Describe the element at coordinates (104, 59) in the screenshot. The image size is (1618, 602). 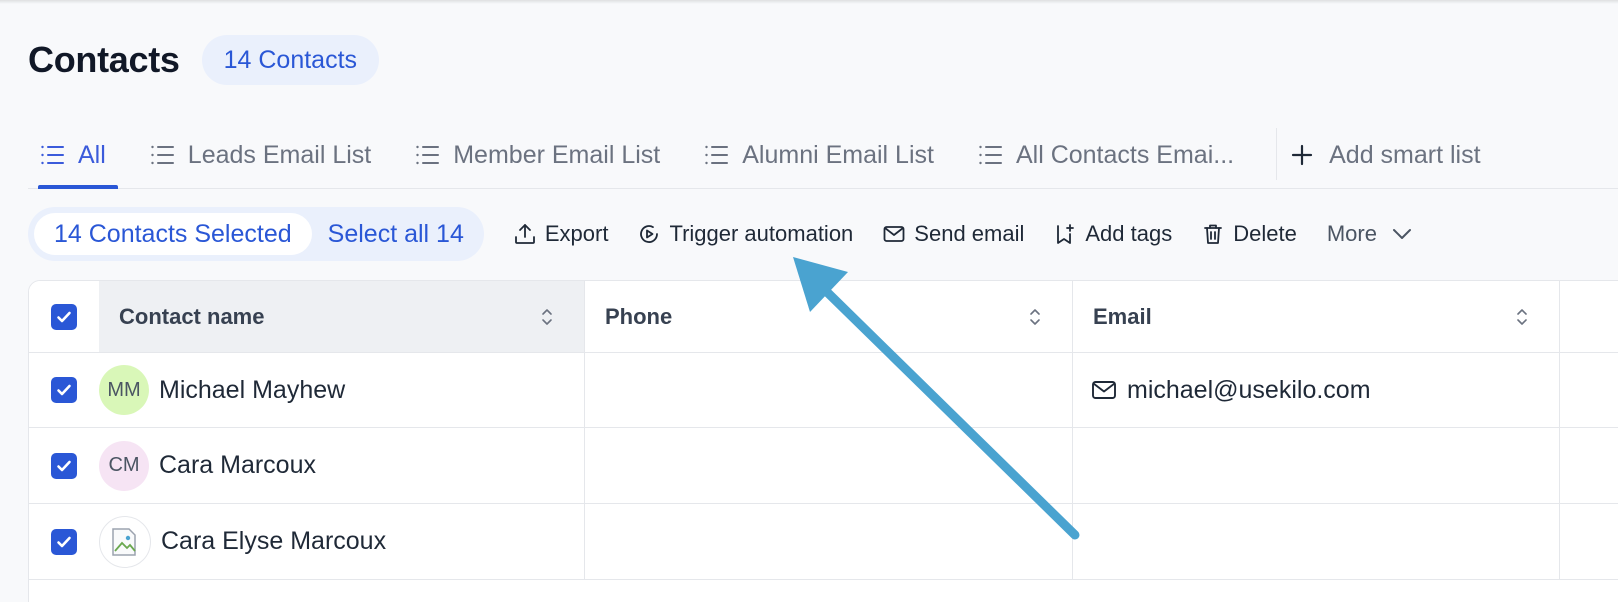
I see `page-title: Contacts` at that location.